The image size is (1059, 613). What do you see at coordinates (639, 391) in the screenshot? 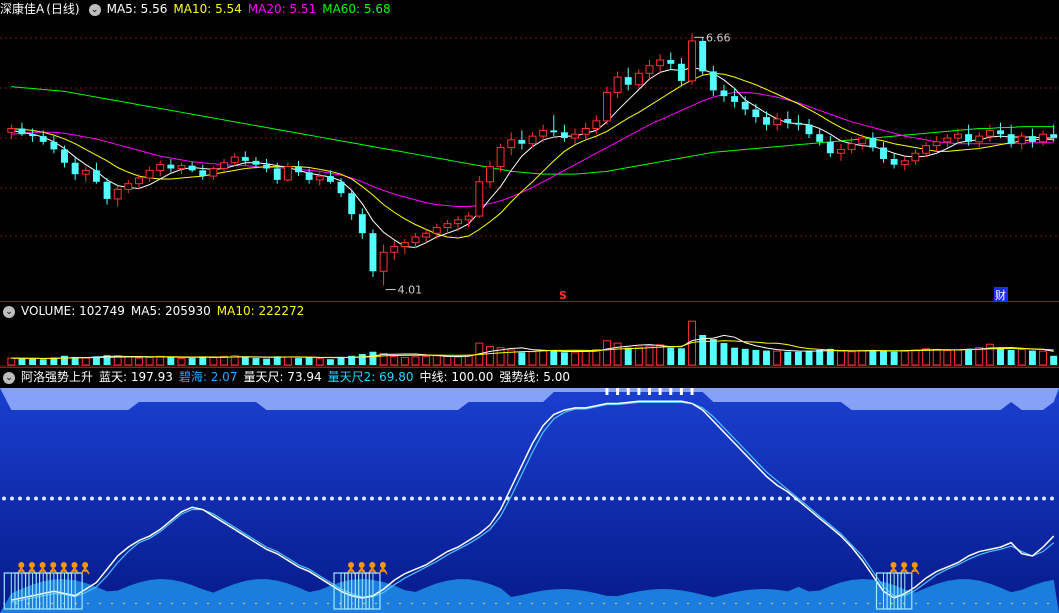
I see `strong-zone-tick` at bounding box center [639, 391].